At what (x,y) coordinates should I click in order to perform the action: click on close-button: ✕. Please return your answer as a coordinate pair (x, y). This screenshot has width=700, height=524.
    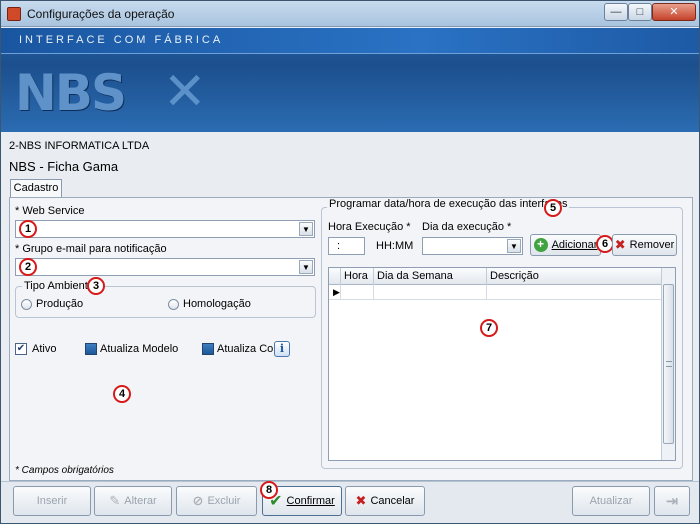
    Looking at the image, I should click on (674, 12).